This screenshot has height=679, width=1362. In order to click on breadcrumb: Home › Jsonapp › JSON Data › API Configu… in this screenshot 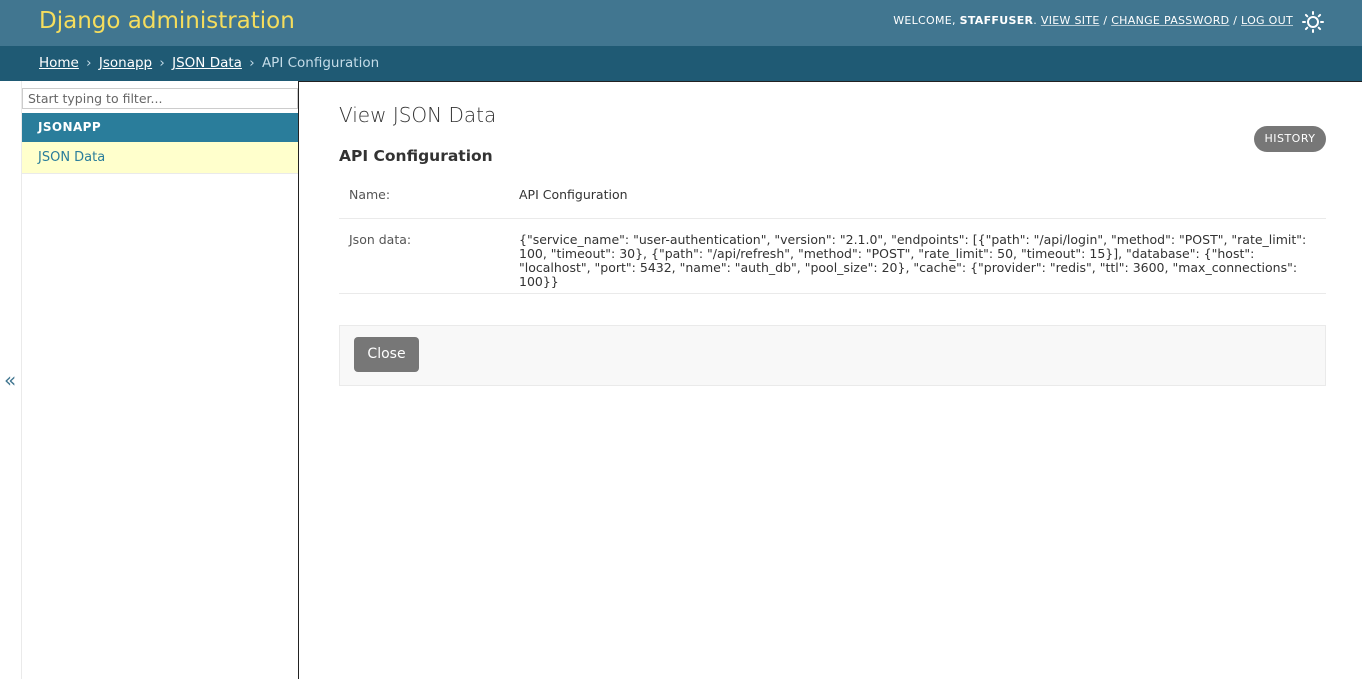, I will do `click(681, 63)`.